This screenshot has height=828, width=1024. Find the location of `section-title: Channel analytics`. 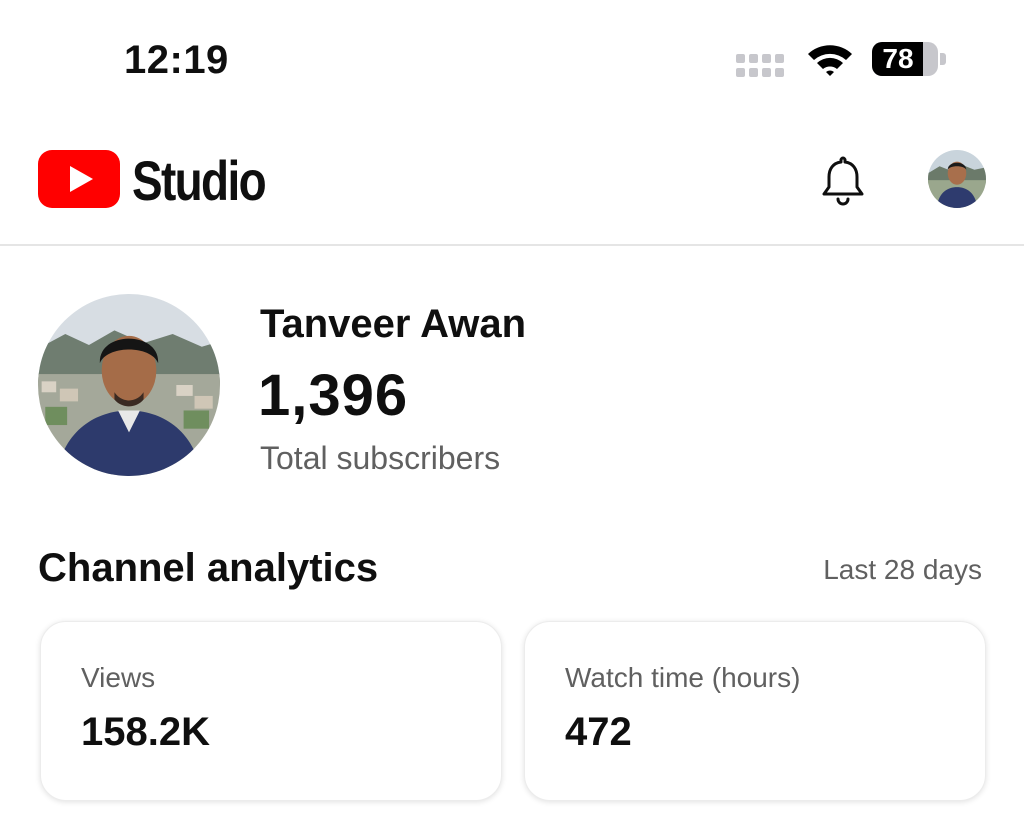

section-title: Channel analytics is located at coordinates (208, 568).